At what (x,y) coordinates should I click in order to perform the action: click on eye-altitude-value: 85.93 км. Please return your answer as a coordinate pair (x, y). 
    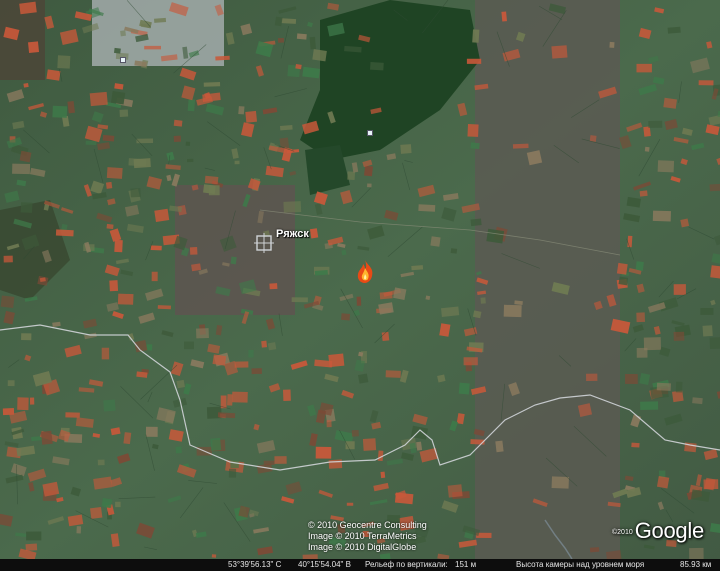
    Looking at the image, I should click on (696, 564).